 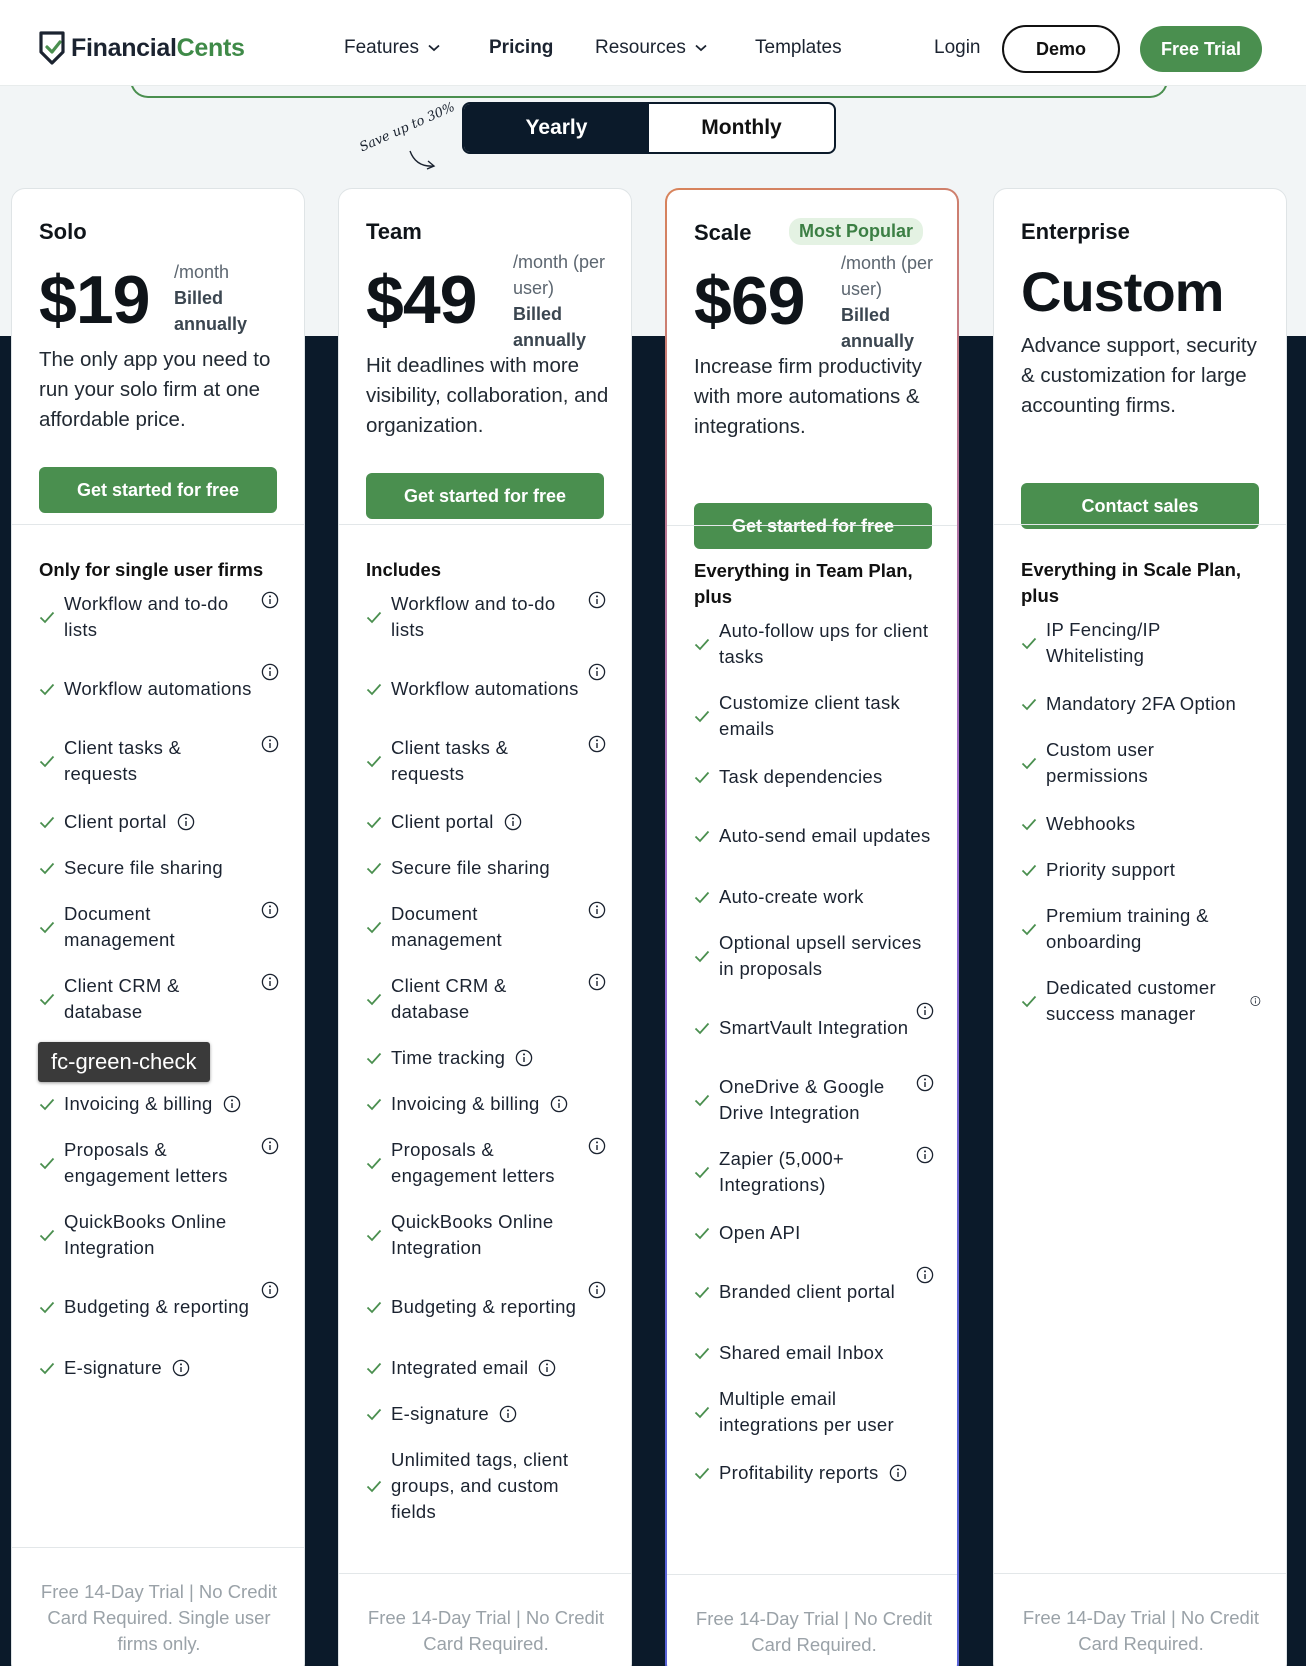 I want to click on feature-label: Premium training & onboarding, so click(x=1127, y=928).